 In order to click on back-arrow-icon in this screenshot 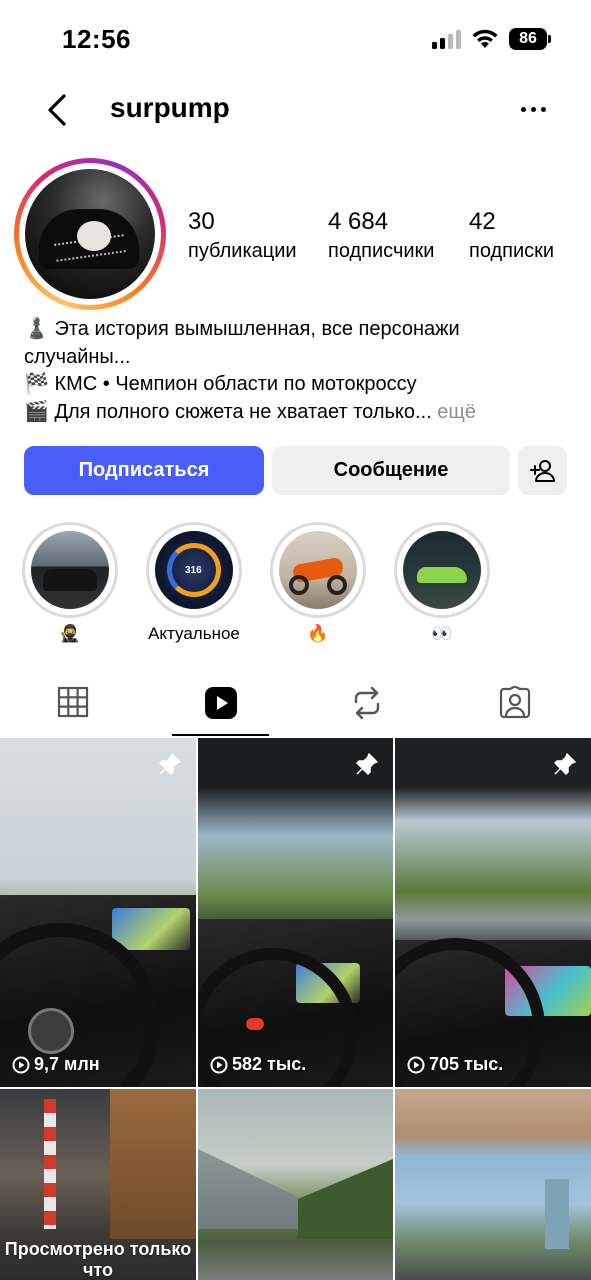, I will do `click(58, 110)`.